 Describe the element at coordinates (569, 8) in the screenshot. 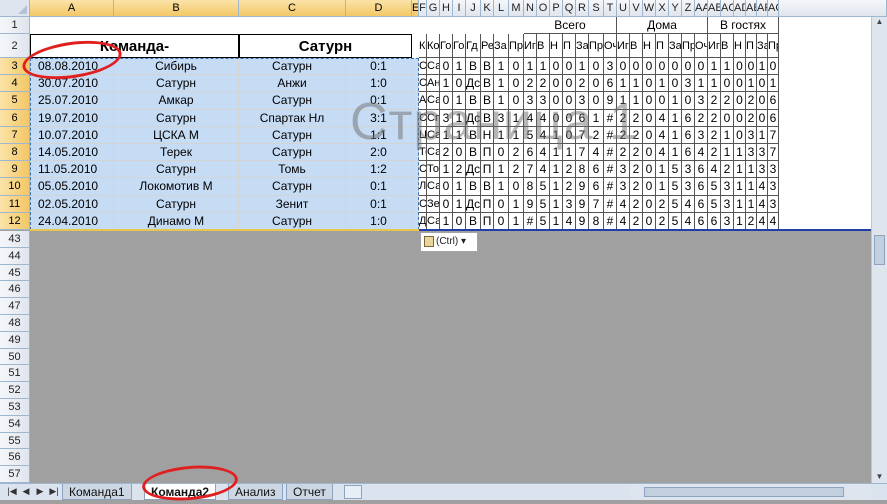

I see `column-header-Q: Q` at that location.